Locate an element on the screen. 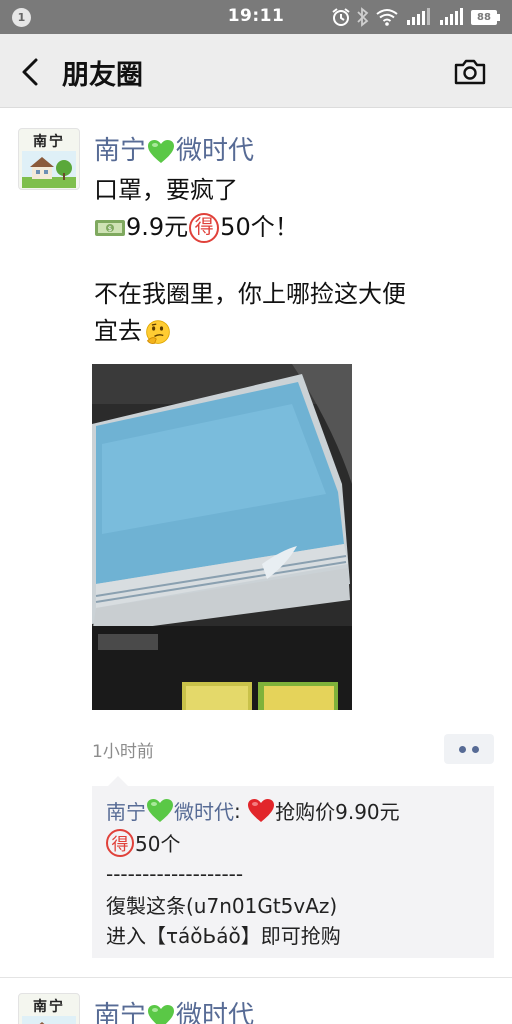 The height and width of the screenshot is (1024, 512). money-icon: $ is located at coordinates (110, 227).